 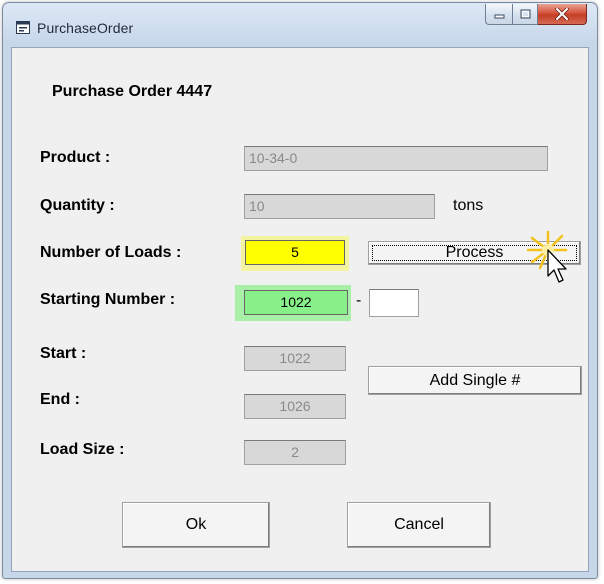 I want to click on window-controls, so click(x=536, y=14).